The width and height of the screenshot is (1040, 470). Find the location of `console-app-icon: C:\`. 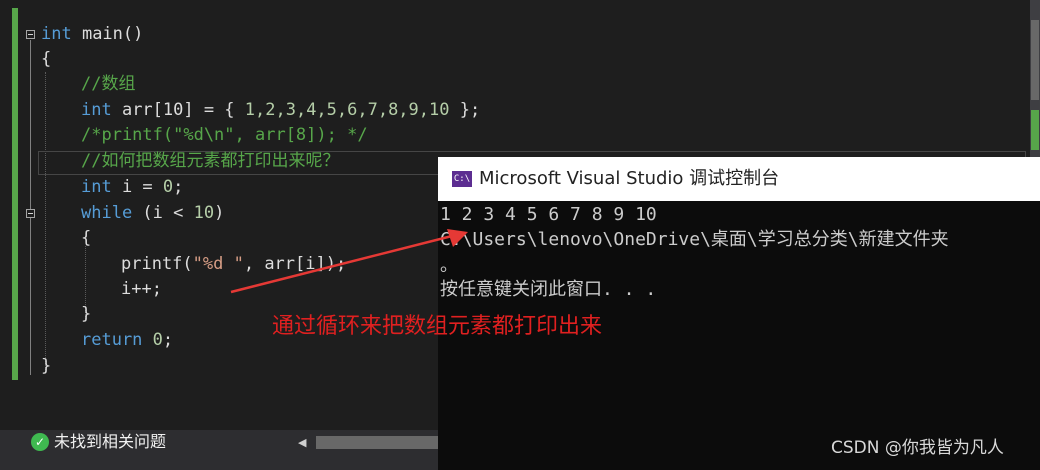

console-app-icon: C:\ is located at coordinates (462, 179).